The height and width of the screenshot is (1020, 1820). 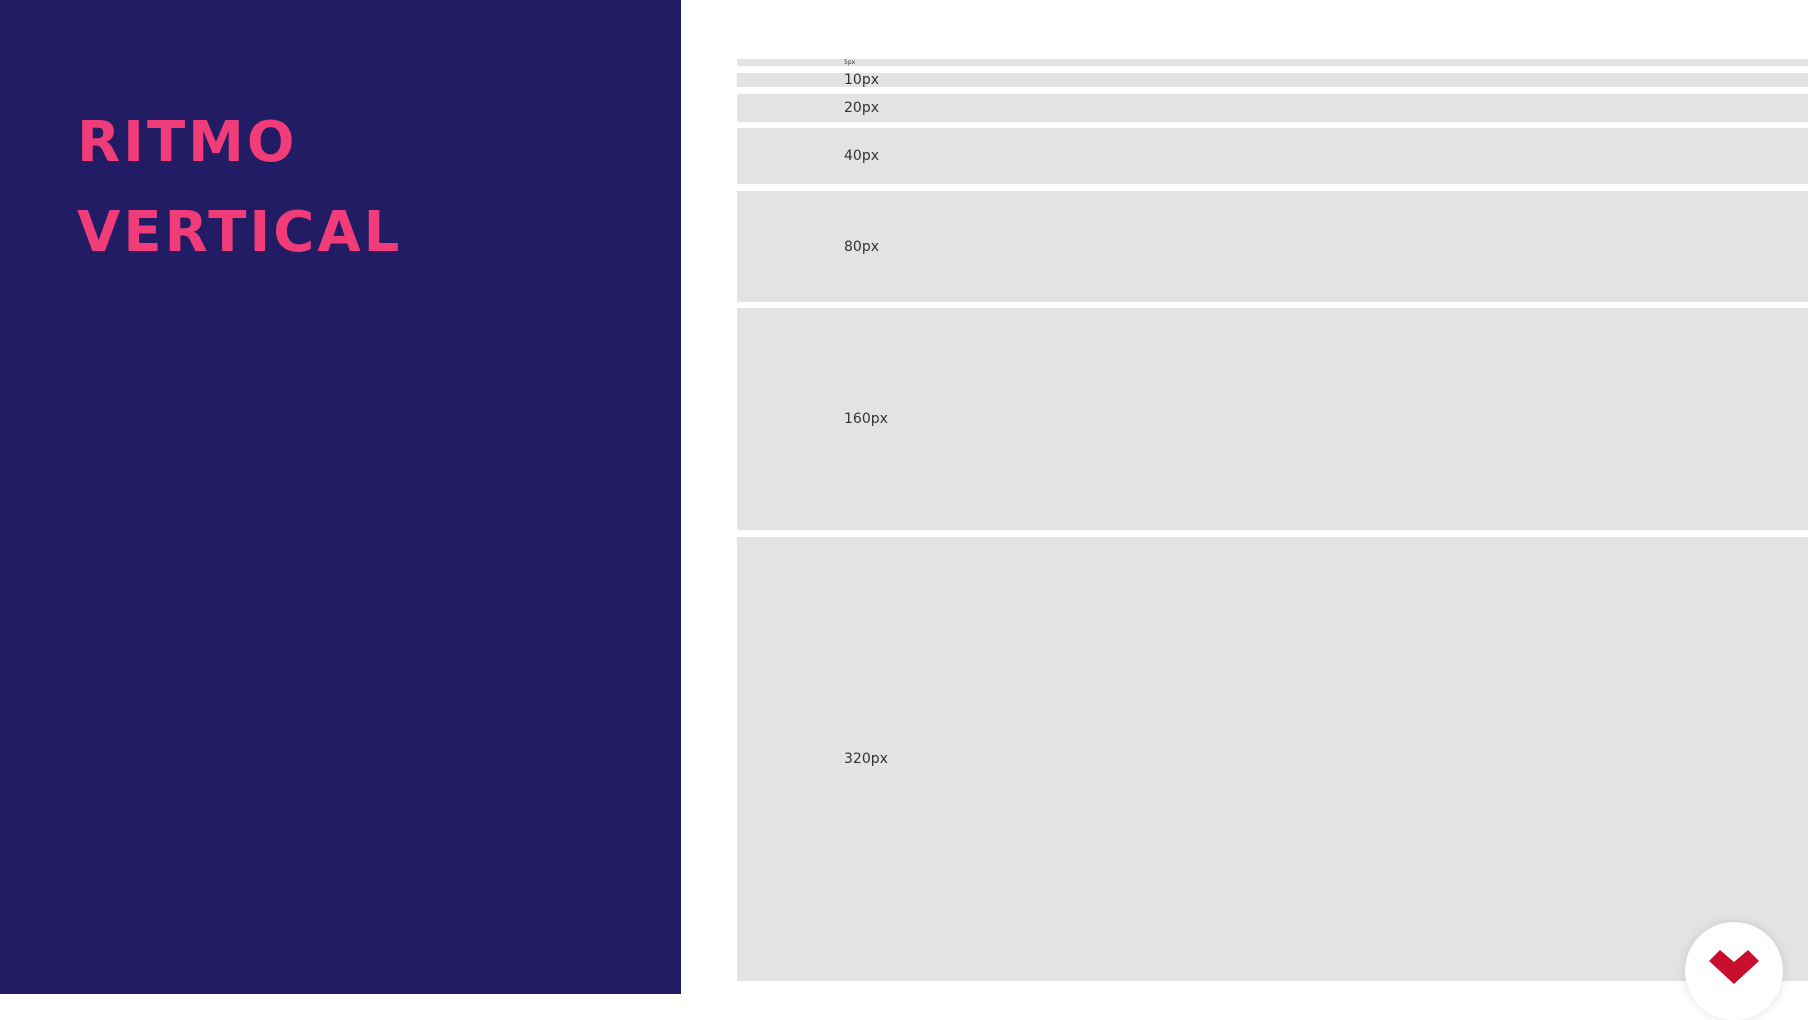 What do you see at coordinates (187, 142) in the screenshot?
I see `slide-title-line-1: RITMO` at bounding box center [187, 142].